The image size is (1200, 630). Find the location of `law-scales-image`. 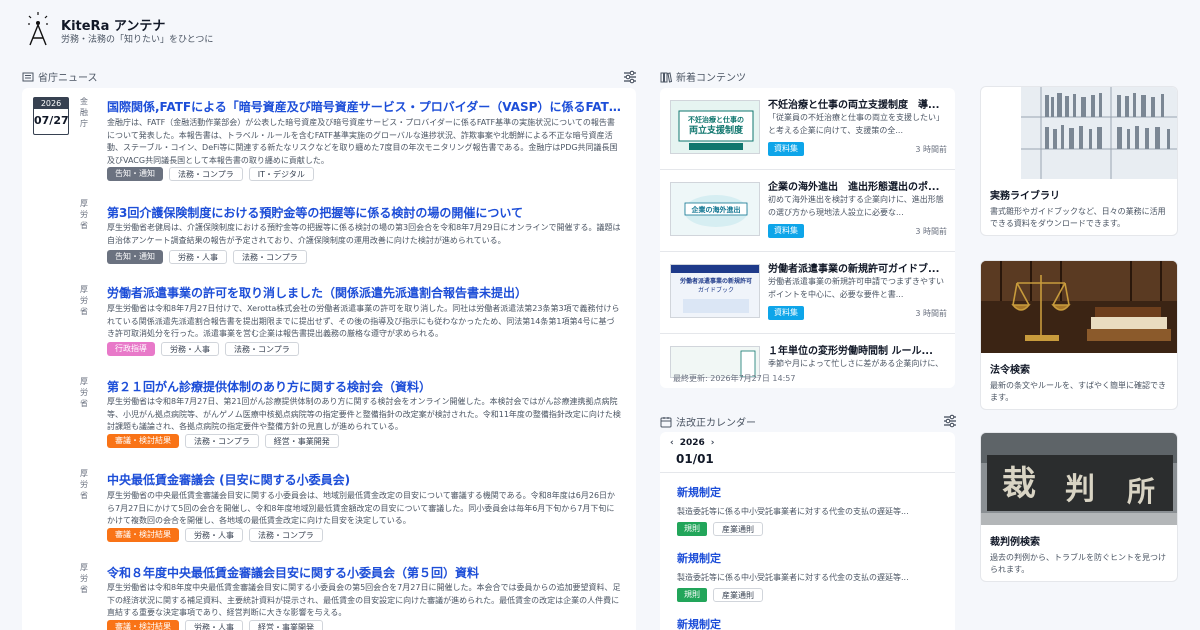

law-scales-image is located at coordinates (1079, 307).